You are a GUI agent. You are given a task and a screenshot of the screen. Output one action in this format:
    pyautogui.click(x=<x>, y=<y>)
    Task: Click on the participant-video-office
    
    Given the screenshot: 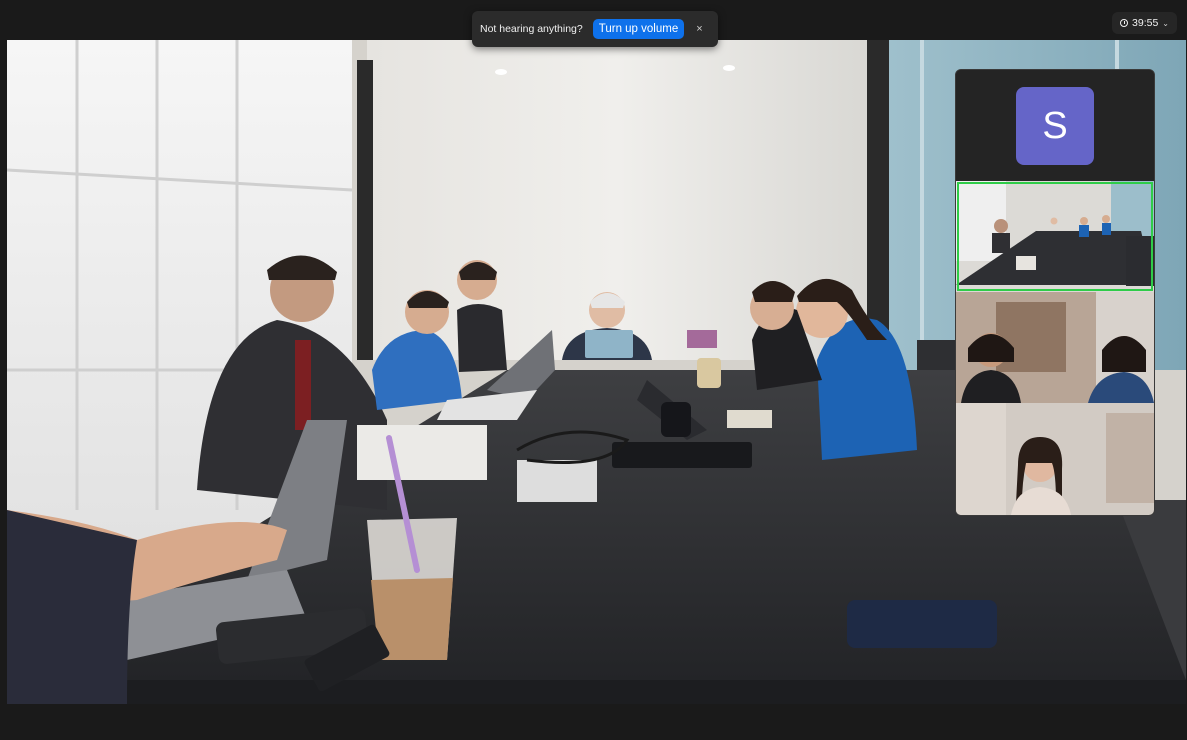 What is the action you would take?
    pyautogui.click(x=1055, y=347)
    